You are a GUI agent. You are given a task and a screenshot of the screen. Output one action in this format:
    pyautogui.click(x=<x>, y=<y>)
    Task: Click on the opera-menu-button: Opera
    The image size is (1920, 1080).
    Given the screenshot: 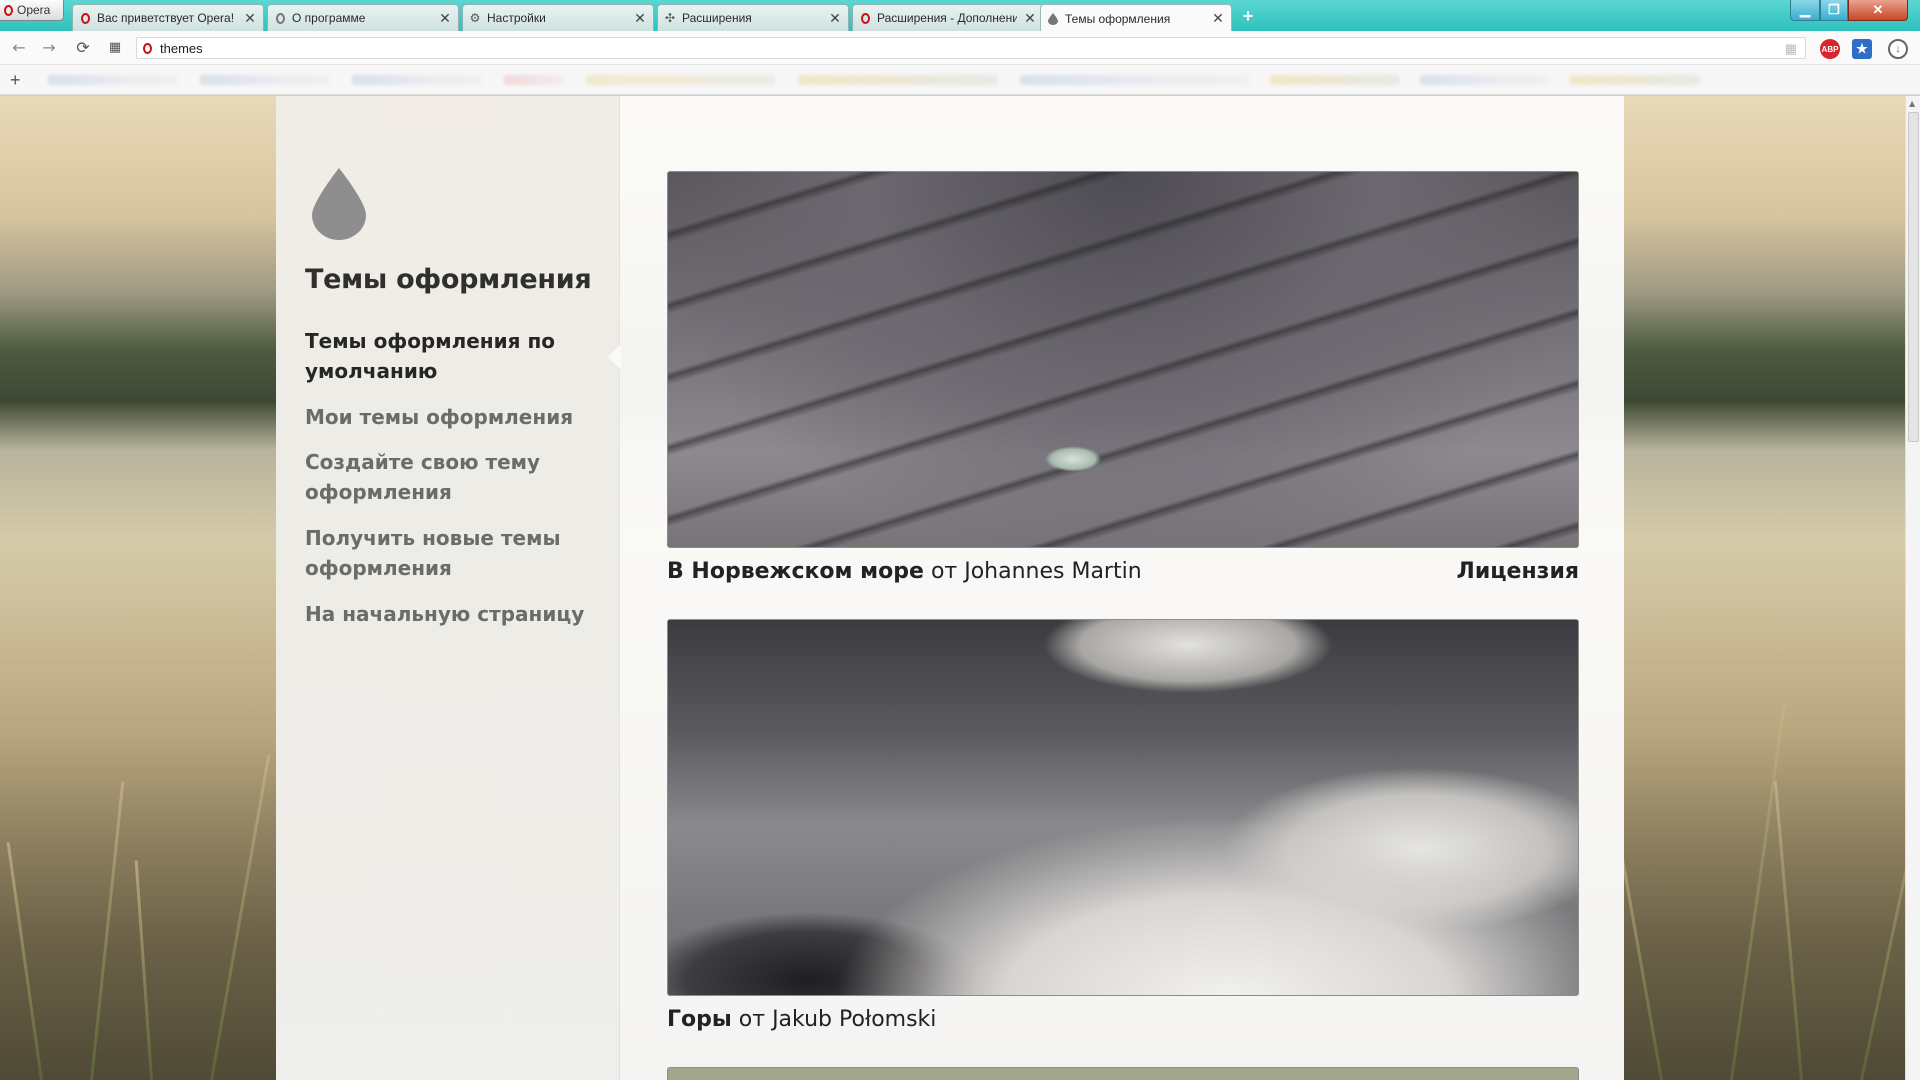 What is the action you would take?
    pyautogui.click(x=32, y=10)
    